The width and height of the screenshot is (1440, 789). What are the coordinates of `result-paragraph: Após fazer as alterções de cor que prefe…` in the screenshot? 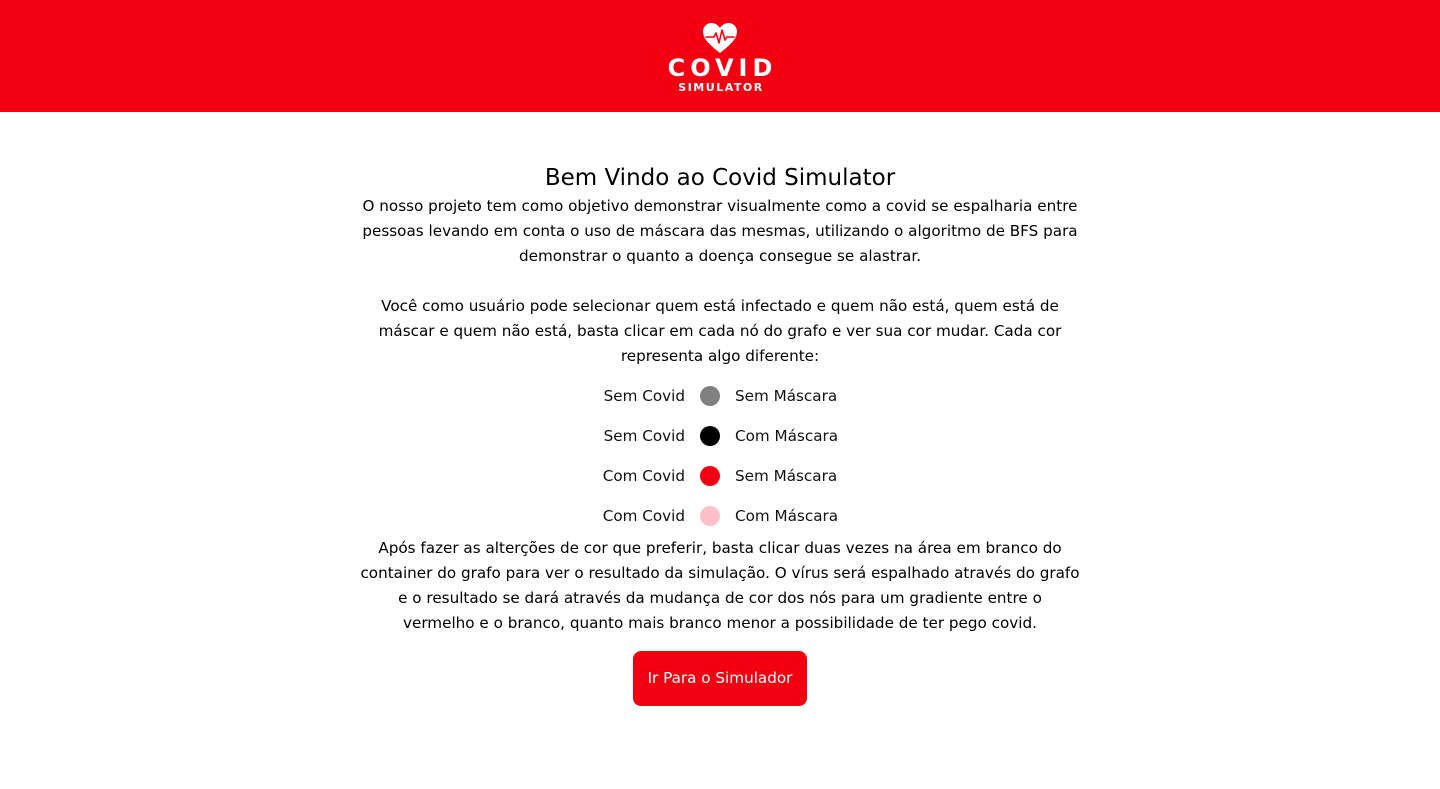 It's located at (720, 585).